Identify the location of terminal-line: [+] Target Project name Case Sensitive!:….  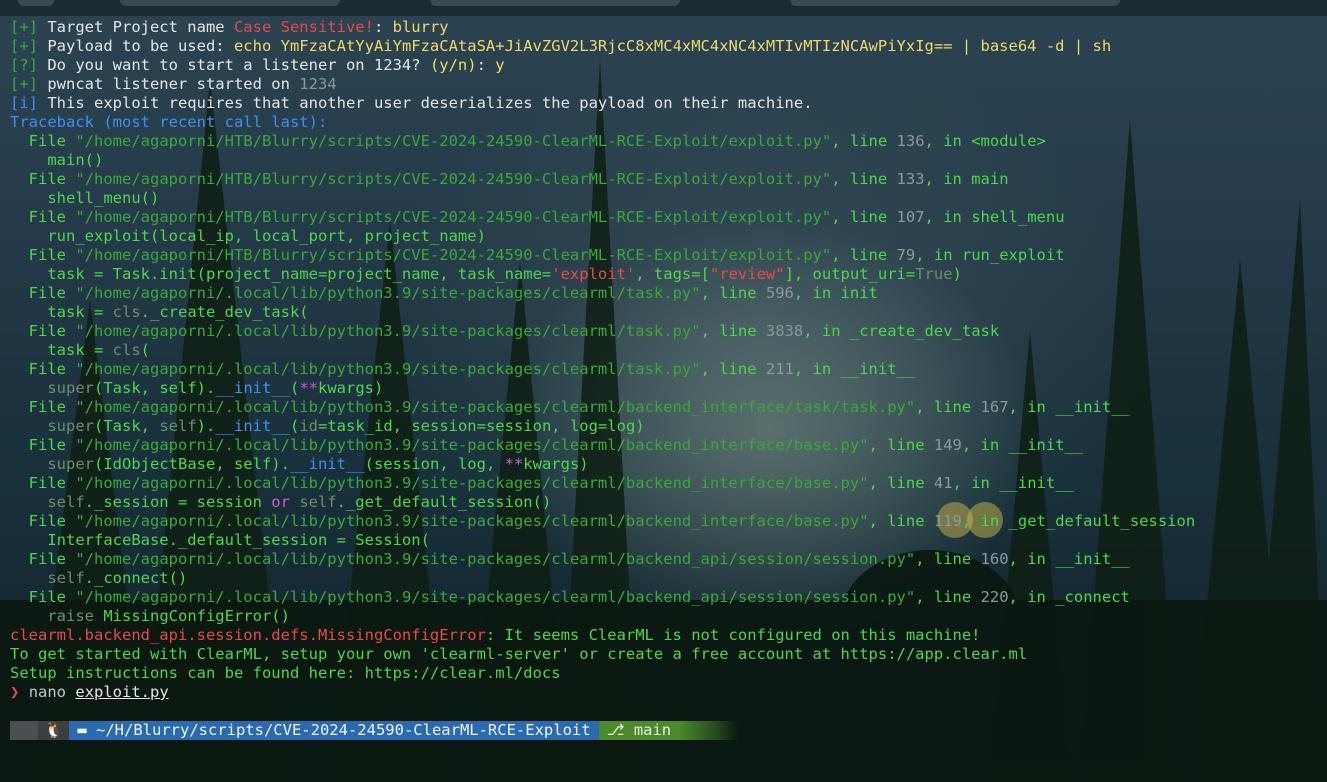
(665, 27).